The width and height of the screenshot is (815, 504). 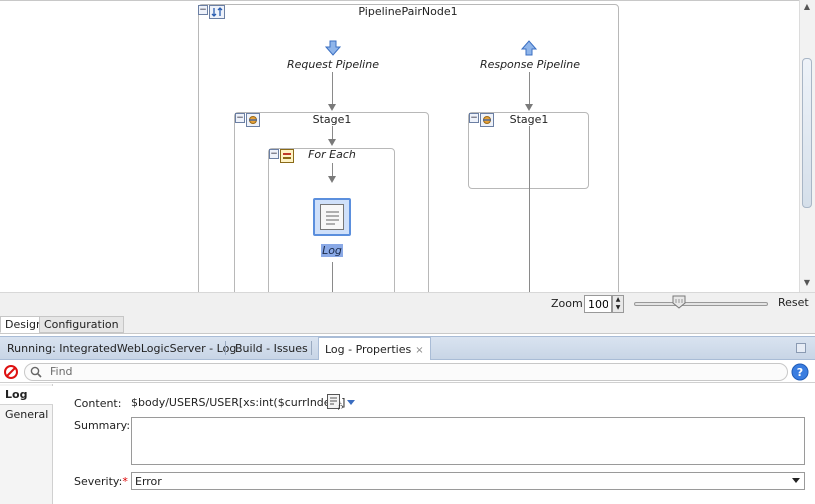 What do you see at coordinates (271, 348) in the screenshot?
I see `tab-build-issues: Build - Issues` at bounding box center [271, 348].